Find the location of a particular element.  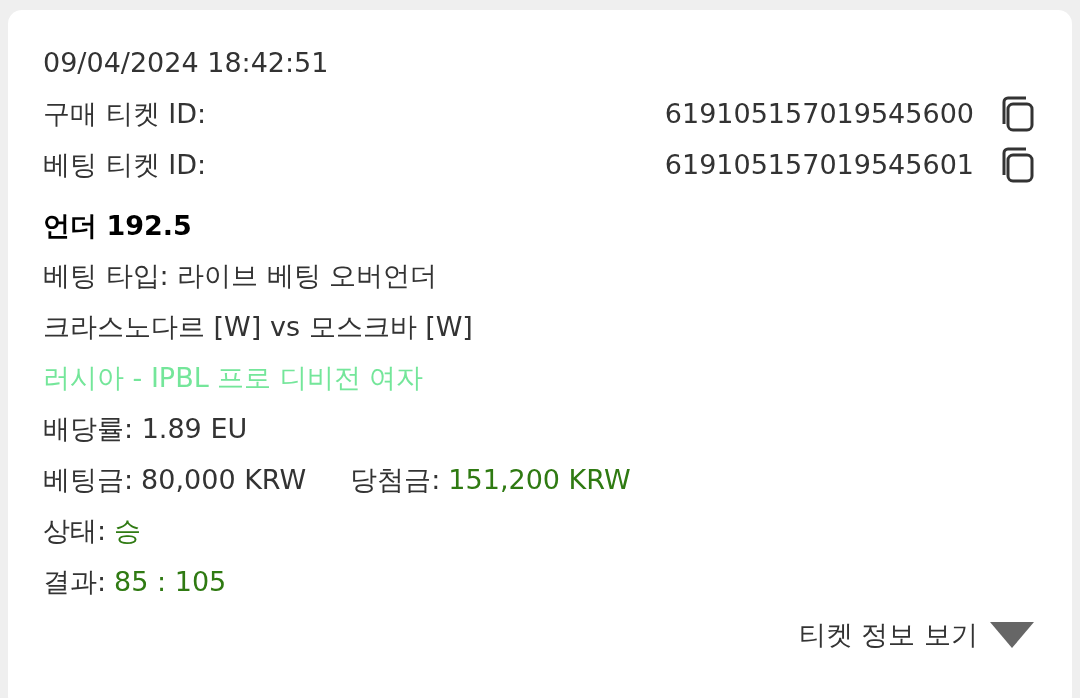

ticket-info-toggle: 티켓 정보 보기 is located at coordinates (917, 634).